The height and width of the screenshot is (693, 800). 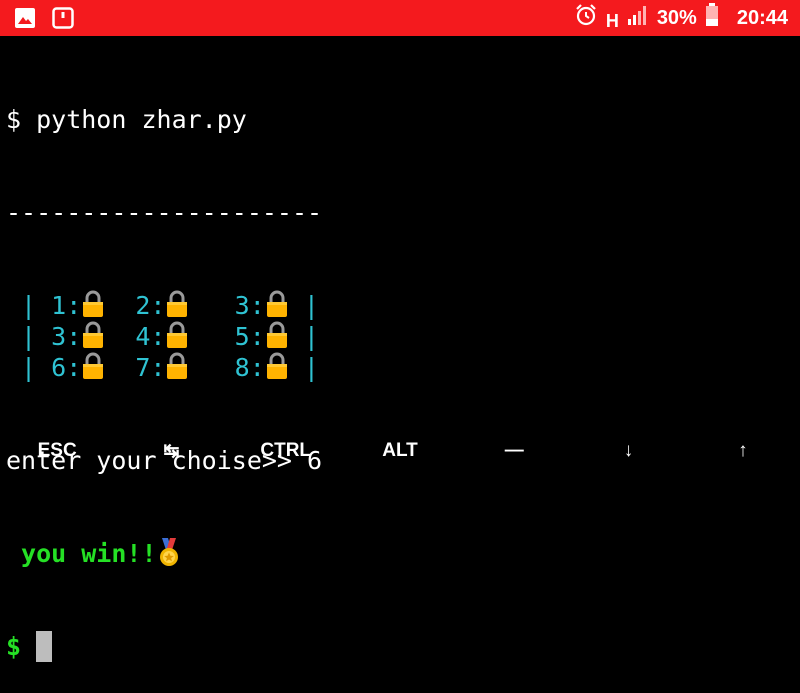 I want to click on medal-icon, so click(x=169, y=553).